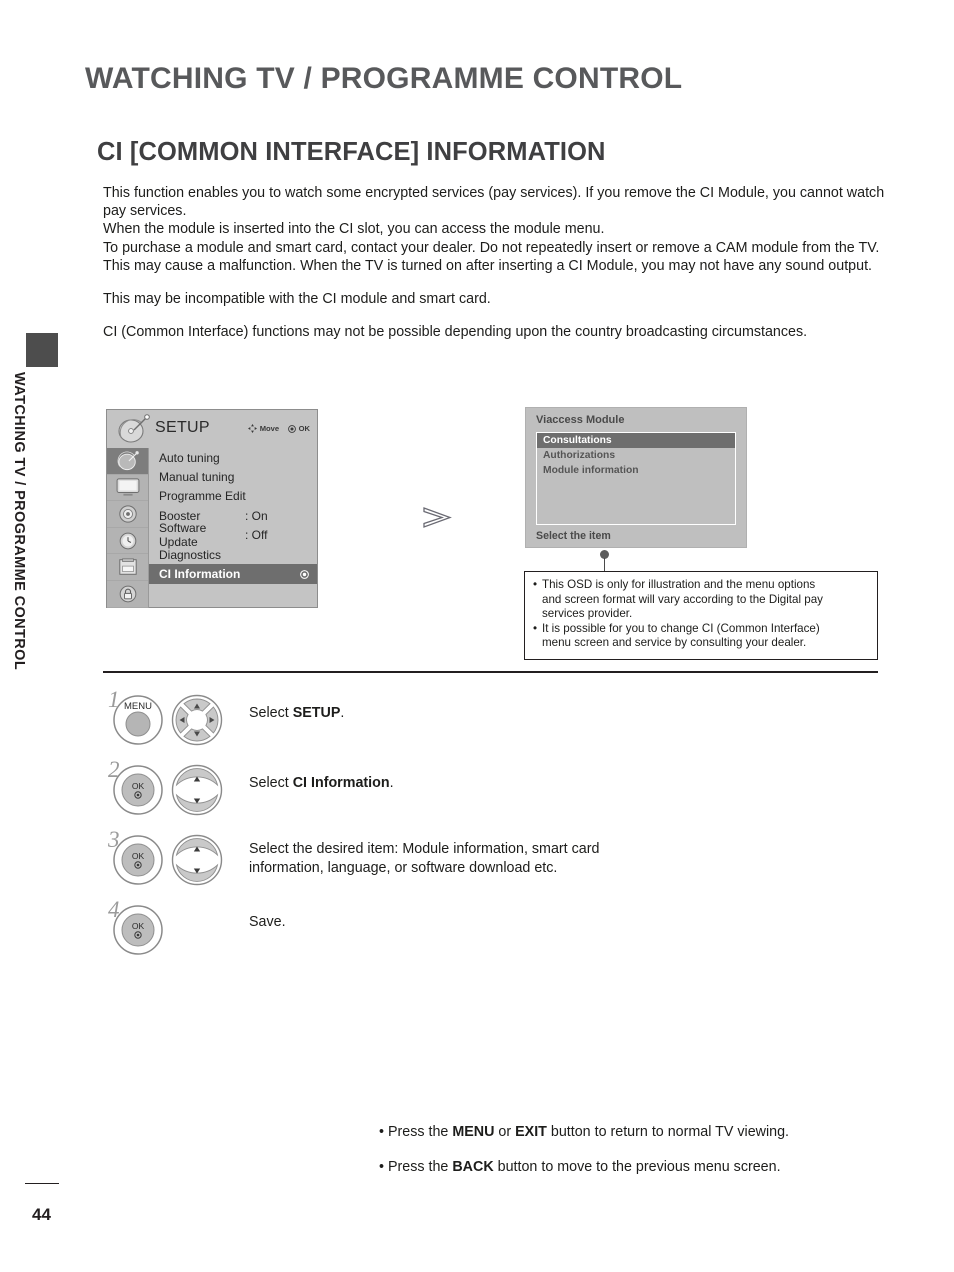  What do you see at coordinates (577, 440) in the screenshot?
I see `viaccess-item-label: Consultations` at bounding box center [577, 440].